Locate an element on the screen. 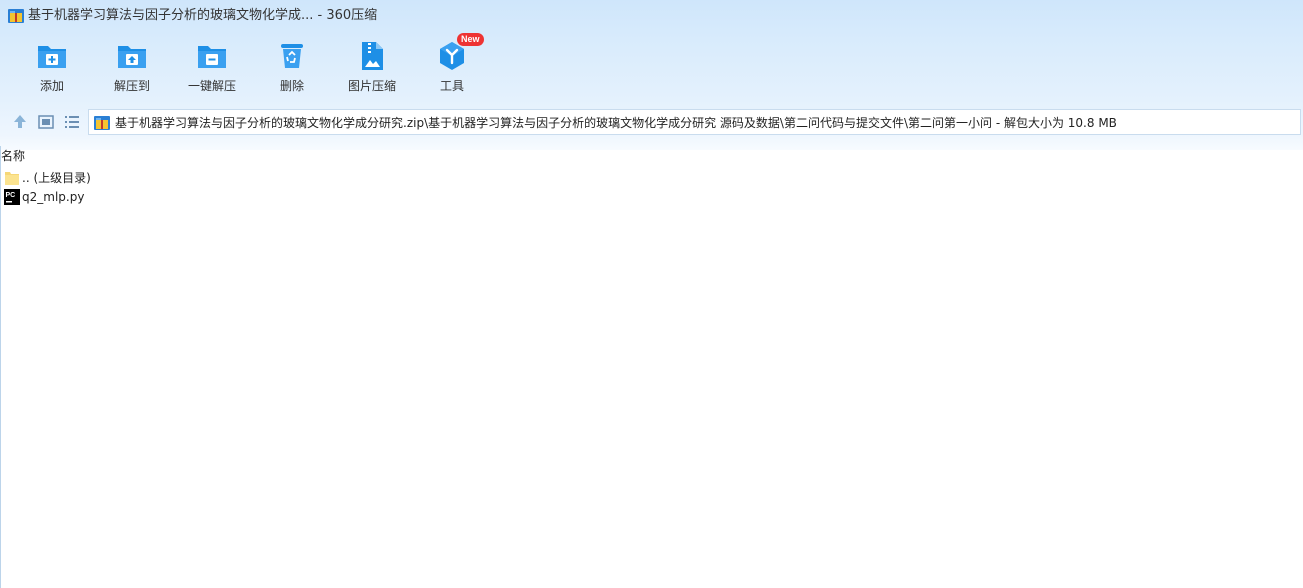  extract-to-label: 解压到 is located at coordinates (131, 86).